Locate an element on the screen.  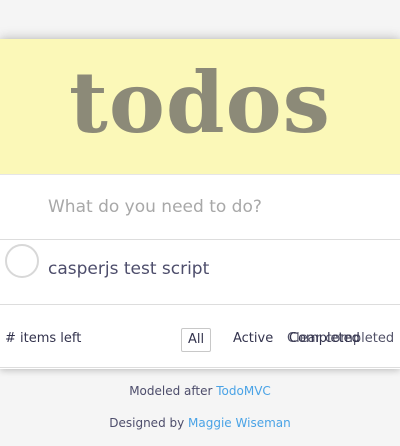
items-left-count: # items left is located at coordinates (43, 338).